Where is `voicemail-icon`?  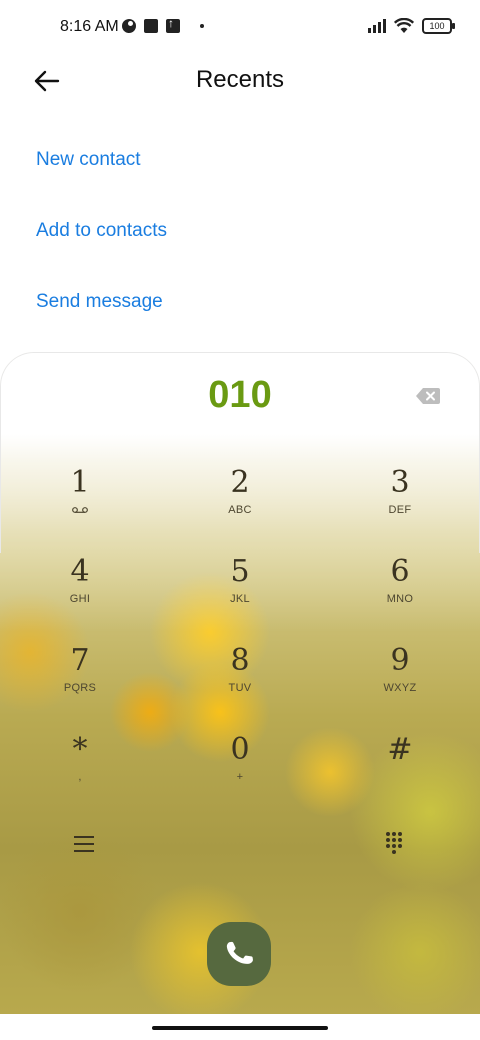 voicemail-icon is located at coordinates (80, 510).